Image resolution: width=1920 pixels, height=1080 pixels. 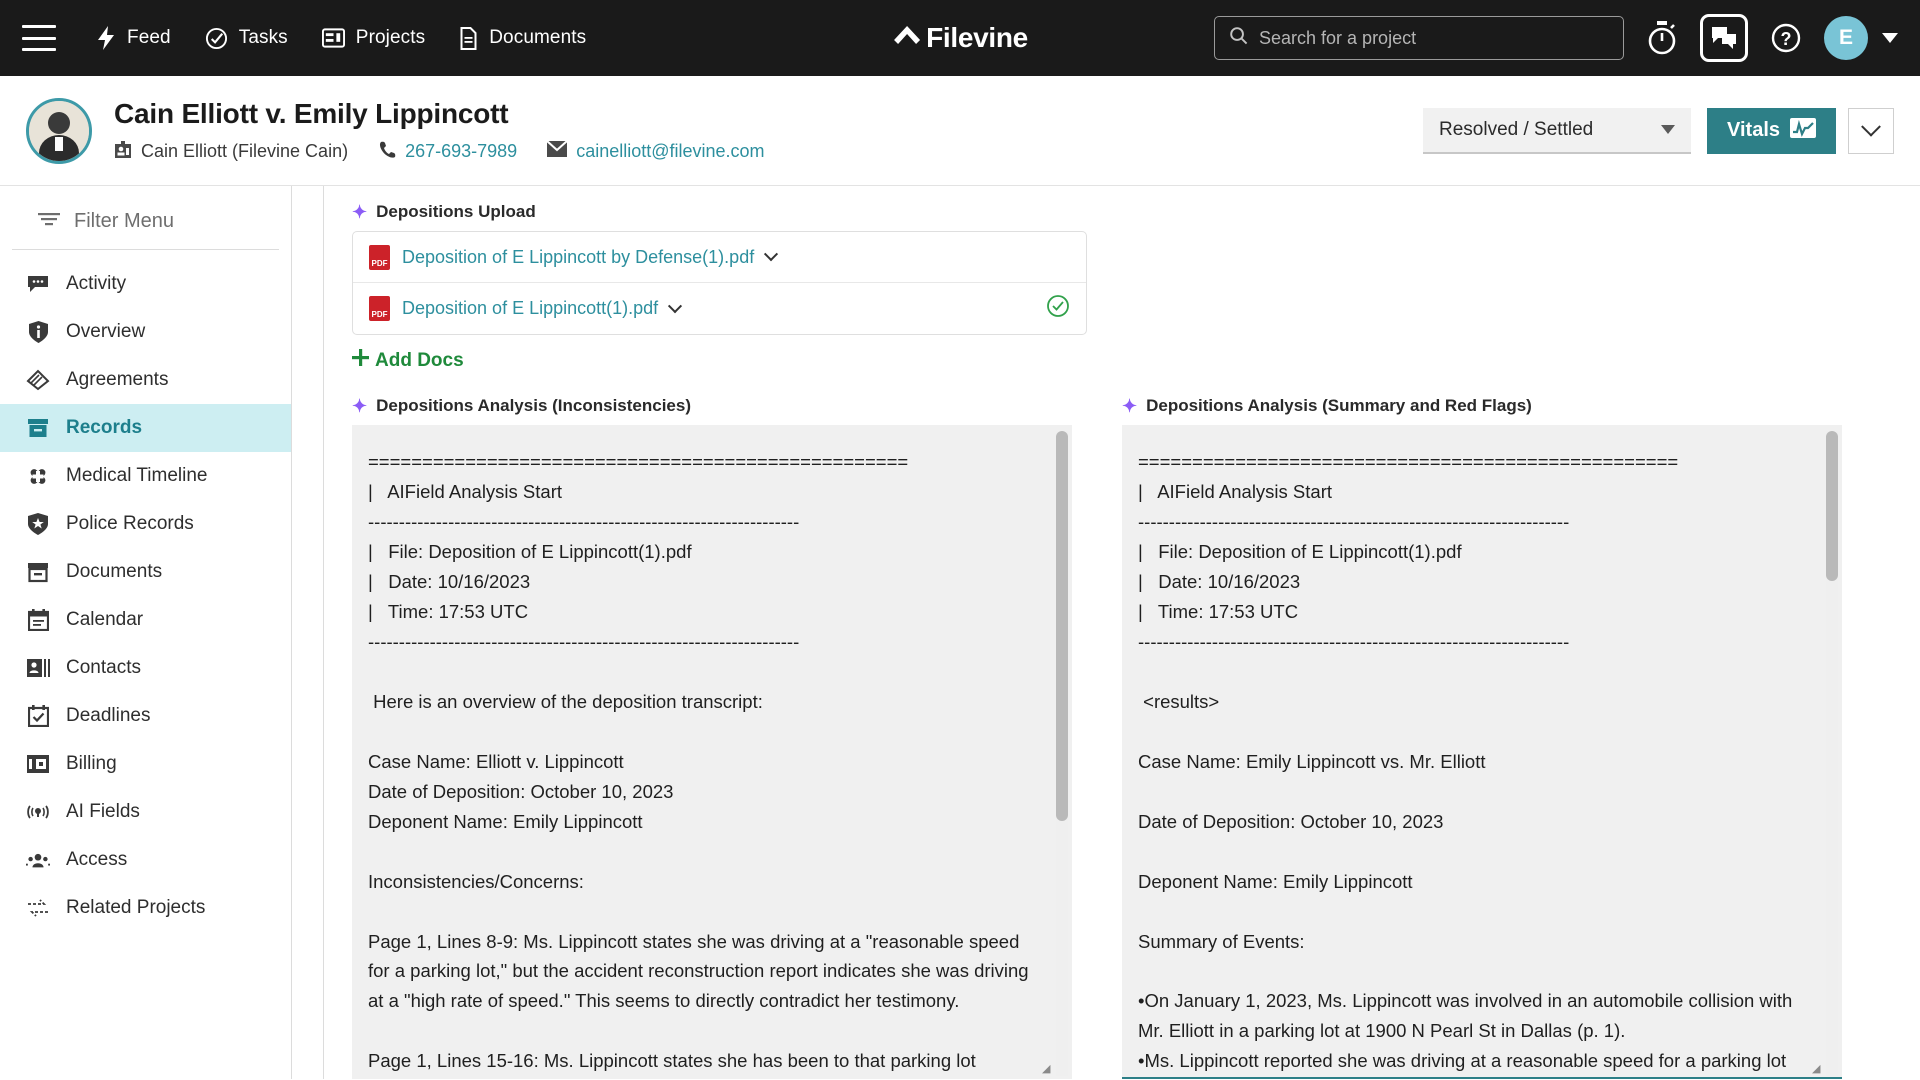 What do you see at coordinates (59, 130) in the screenshot?
I see `project-avatar` at bounding box center [59, 130].